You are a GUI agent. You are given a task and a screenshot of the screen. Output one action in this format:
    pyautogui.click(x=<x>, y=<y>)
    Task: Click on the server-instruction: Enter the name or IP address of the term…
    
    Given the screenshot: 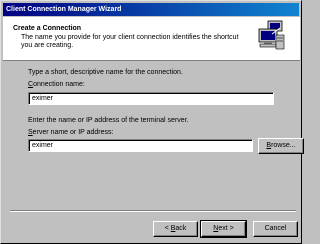 What is the action you would take?
    pyautogui.click(x=108, y=120)
    